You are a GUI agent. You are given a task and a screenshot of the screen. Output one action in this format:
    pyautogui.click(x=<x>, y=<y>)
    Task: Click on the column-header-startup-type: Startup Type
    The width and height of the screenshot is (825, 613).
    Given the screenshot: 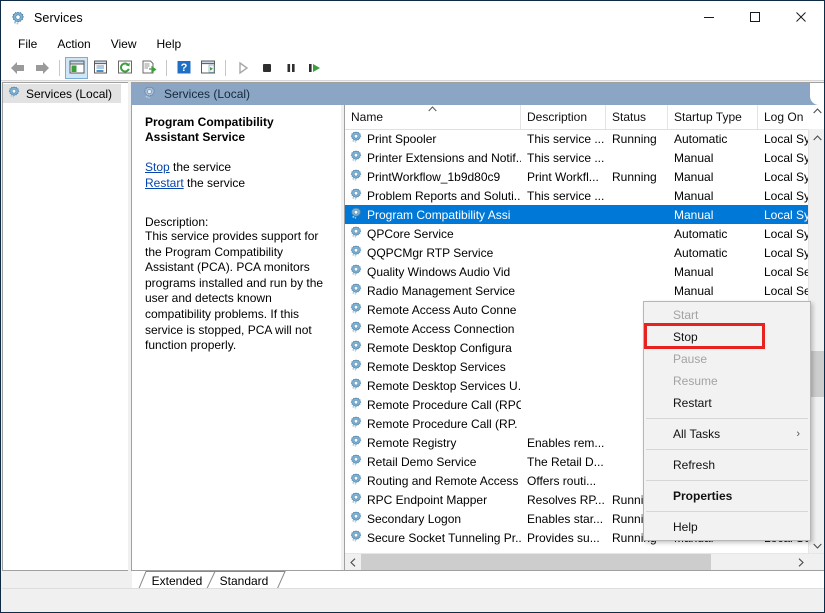 What is the action you would take?
    pyautogui.click(x=713, y=117)
    